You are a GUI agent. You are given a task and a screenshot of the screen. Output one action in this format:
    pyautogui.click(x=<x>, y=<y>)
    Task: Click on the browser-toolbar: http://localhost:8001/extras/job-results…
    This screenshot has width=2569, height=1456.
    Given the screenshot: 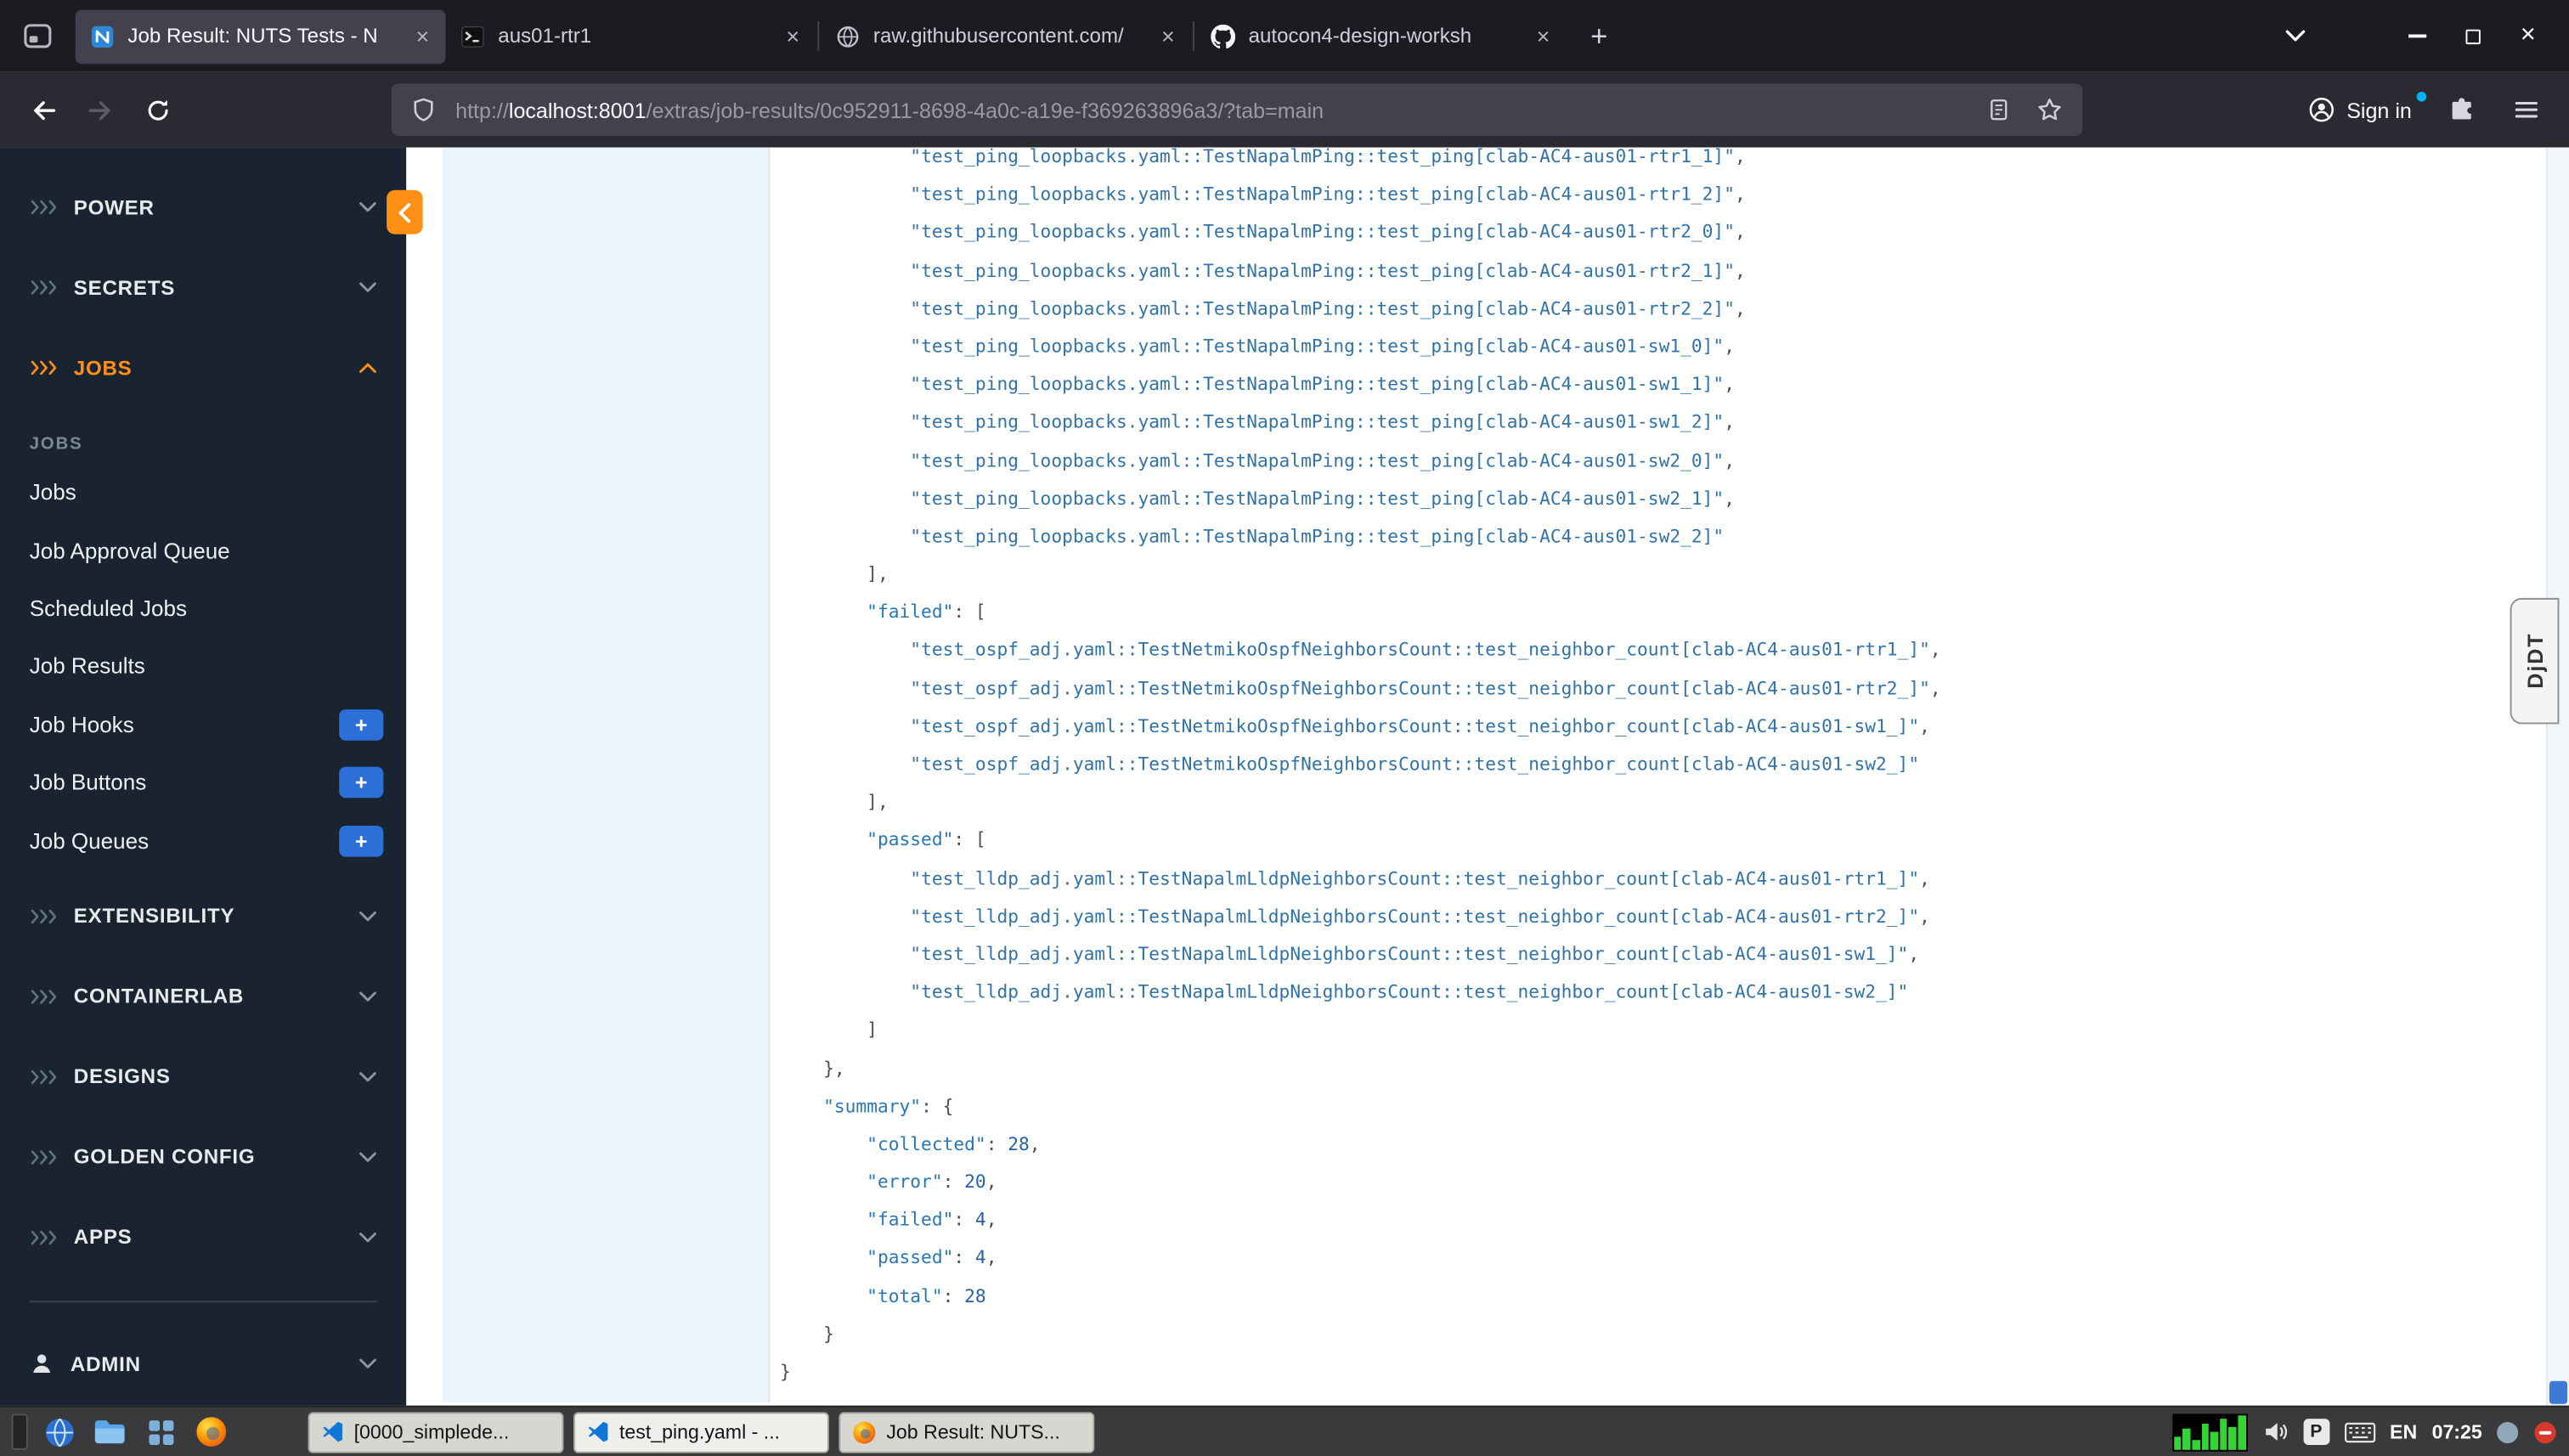 What is the action you would take?
    pyautogui.click(x=1284, y=110)
    